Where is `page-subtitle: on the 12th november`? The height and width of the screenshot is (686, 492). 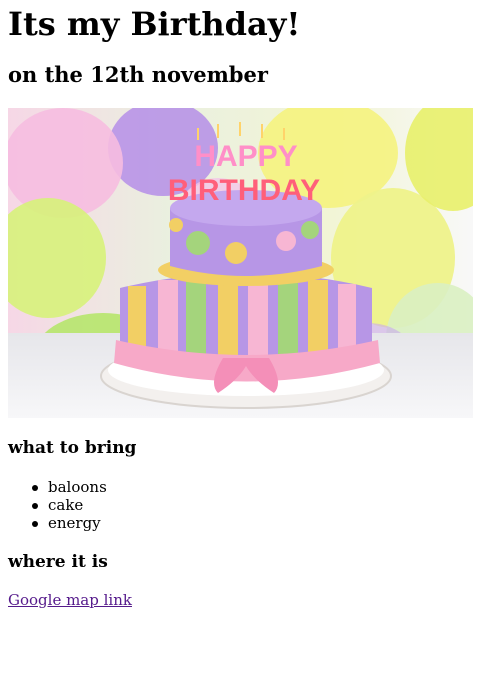 page-subtitle: on the 12th november is located at coordinates (138, 74).